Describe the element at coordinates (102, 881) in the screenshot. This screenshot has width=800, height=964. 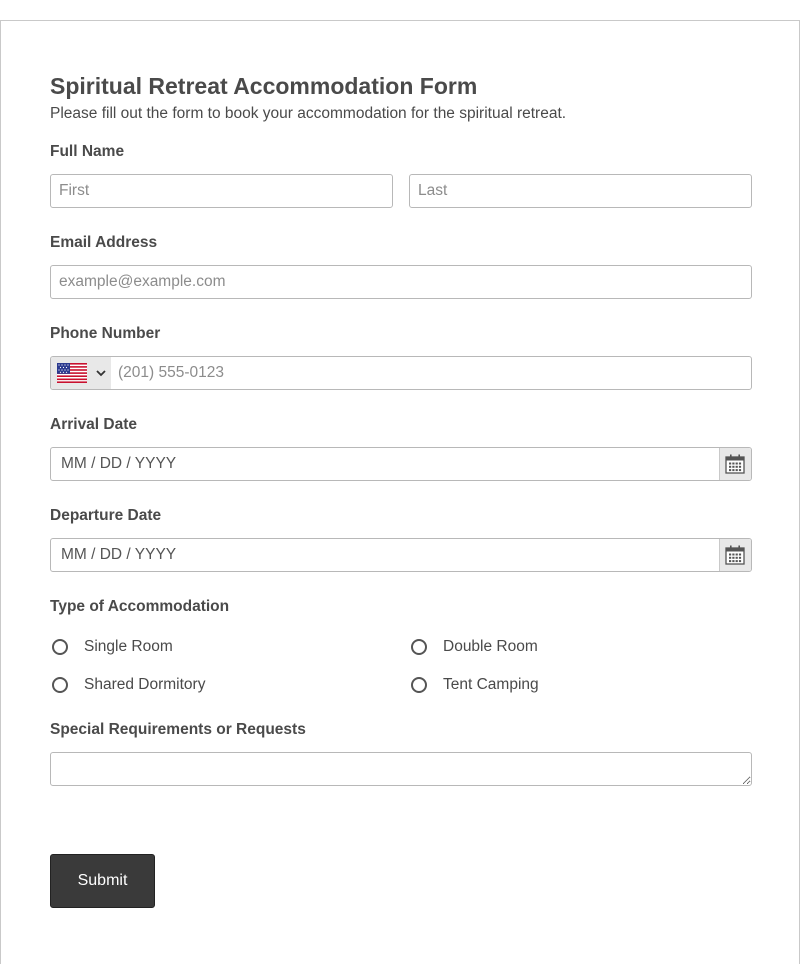
I see `submit-button: Submit` at that location.